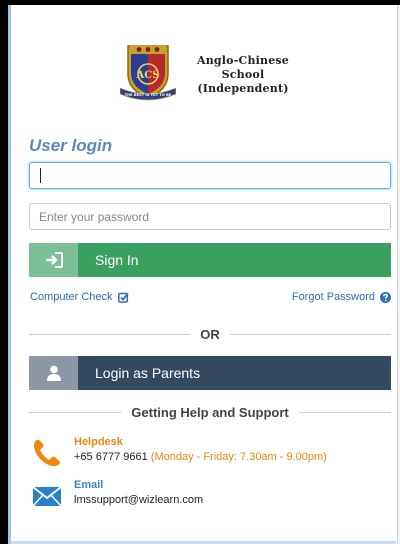  What do you see at coordinates (138, 500) in the screenshot?
I see `email-address: lmssupport@wizlearn.com` at bounding box center [138, 500].